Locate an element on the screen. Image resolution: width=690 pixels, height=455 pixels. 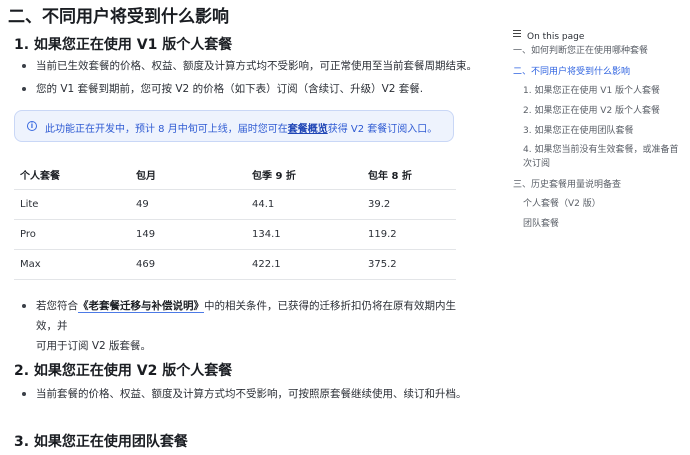
table-cell: 149 is located at coordinates (188, 234).